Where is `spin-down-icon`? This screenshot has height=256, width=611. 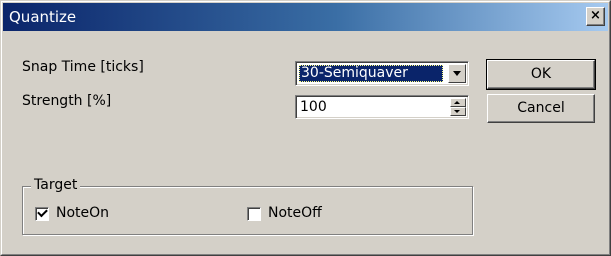 spin-down-icon is located at coordinates (457, 111).